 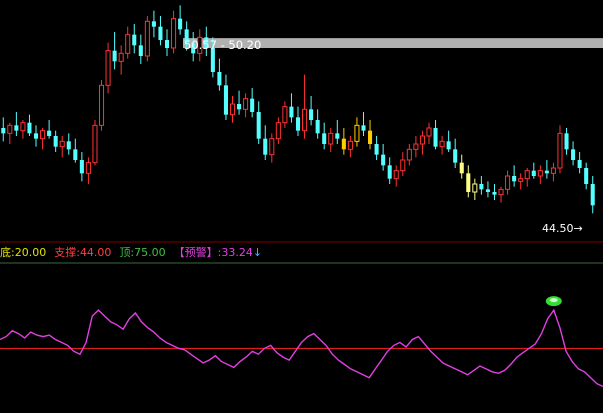 I want to click on legend-warning: 【预警】: 33.24 ↓, so click(x=218, y=252).